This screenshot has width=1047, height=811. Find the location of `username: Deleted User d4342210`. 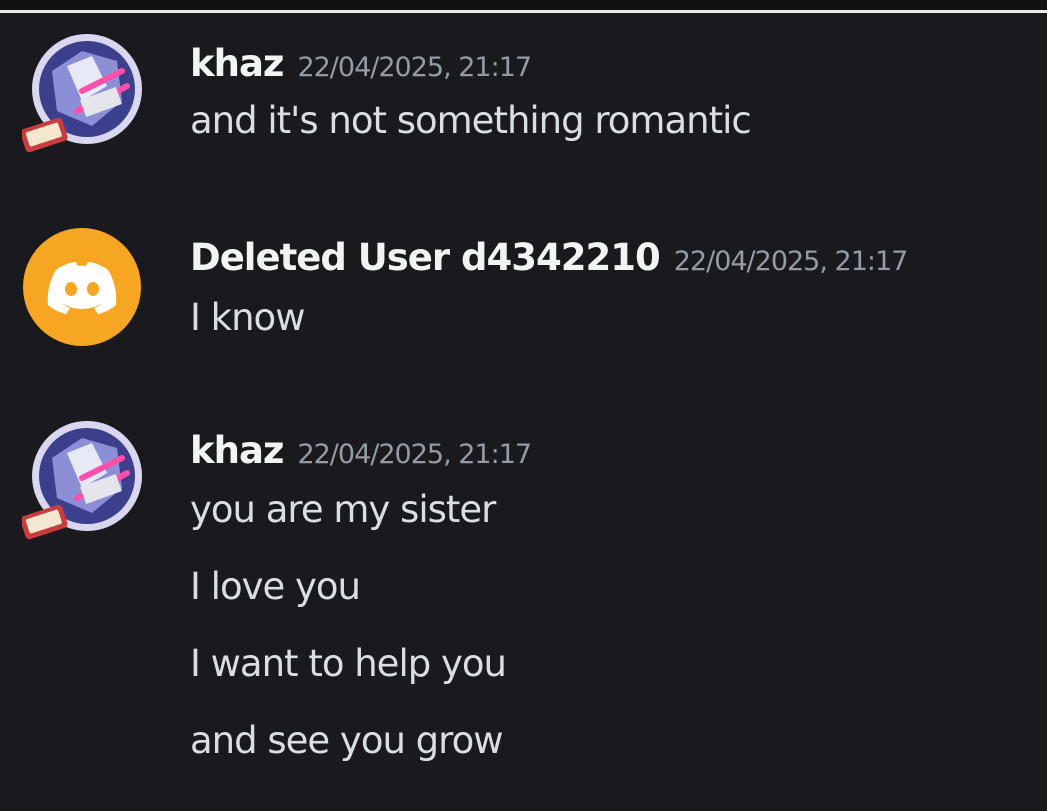

username: Deleted User d4342210 is located at coordinates (425, 257).